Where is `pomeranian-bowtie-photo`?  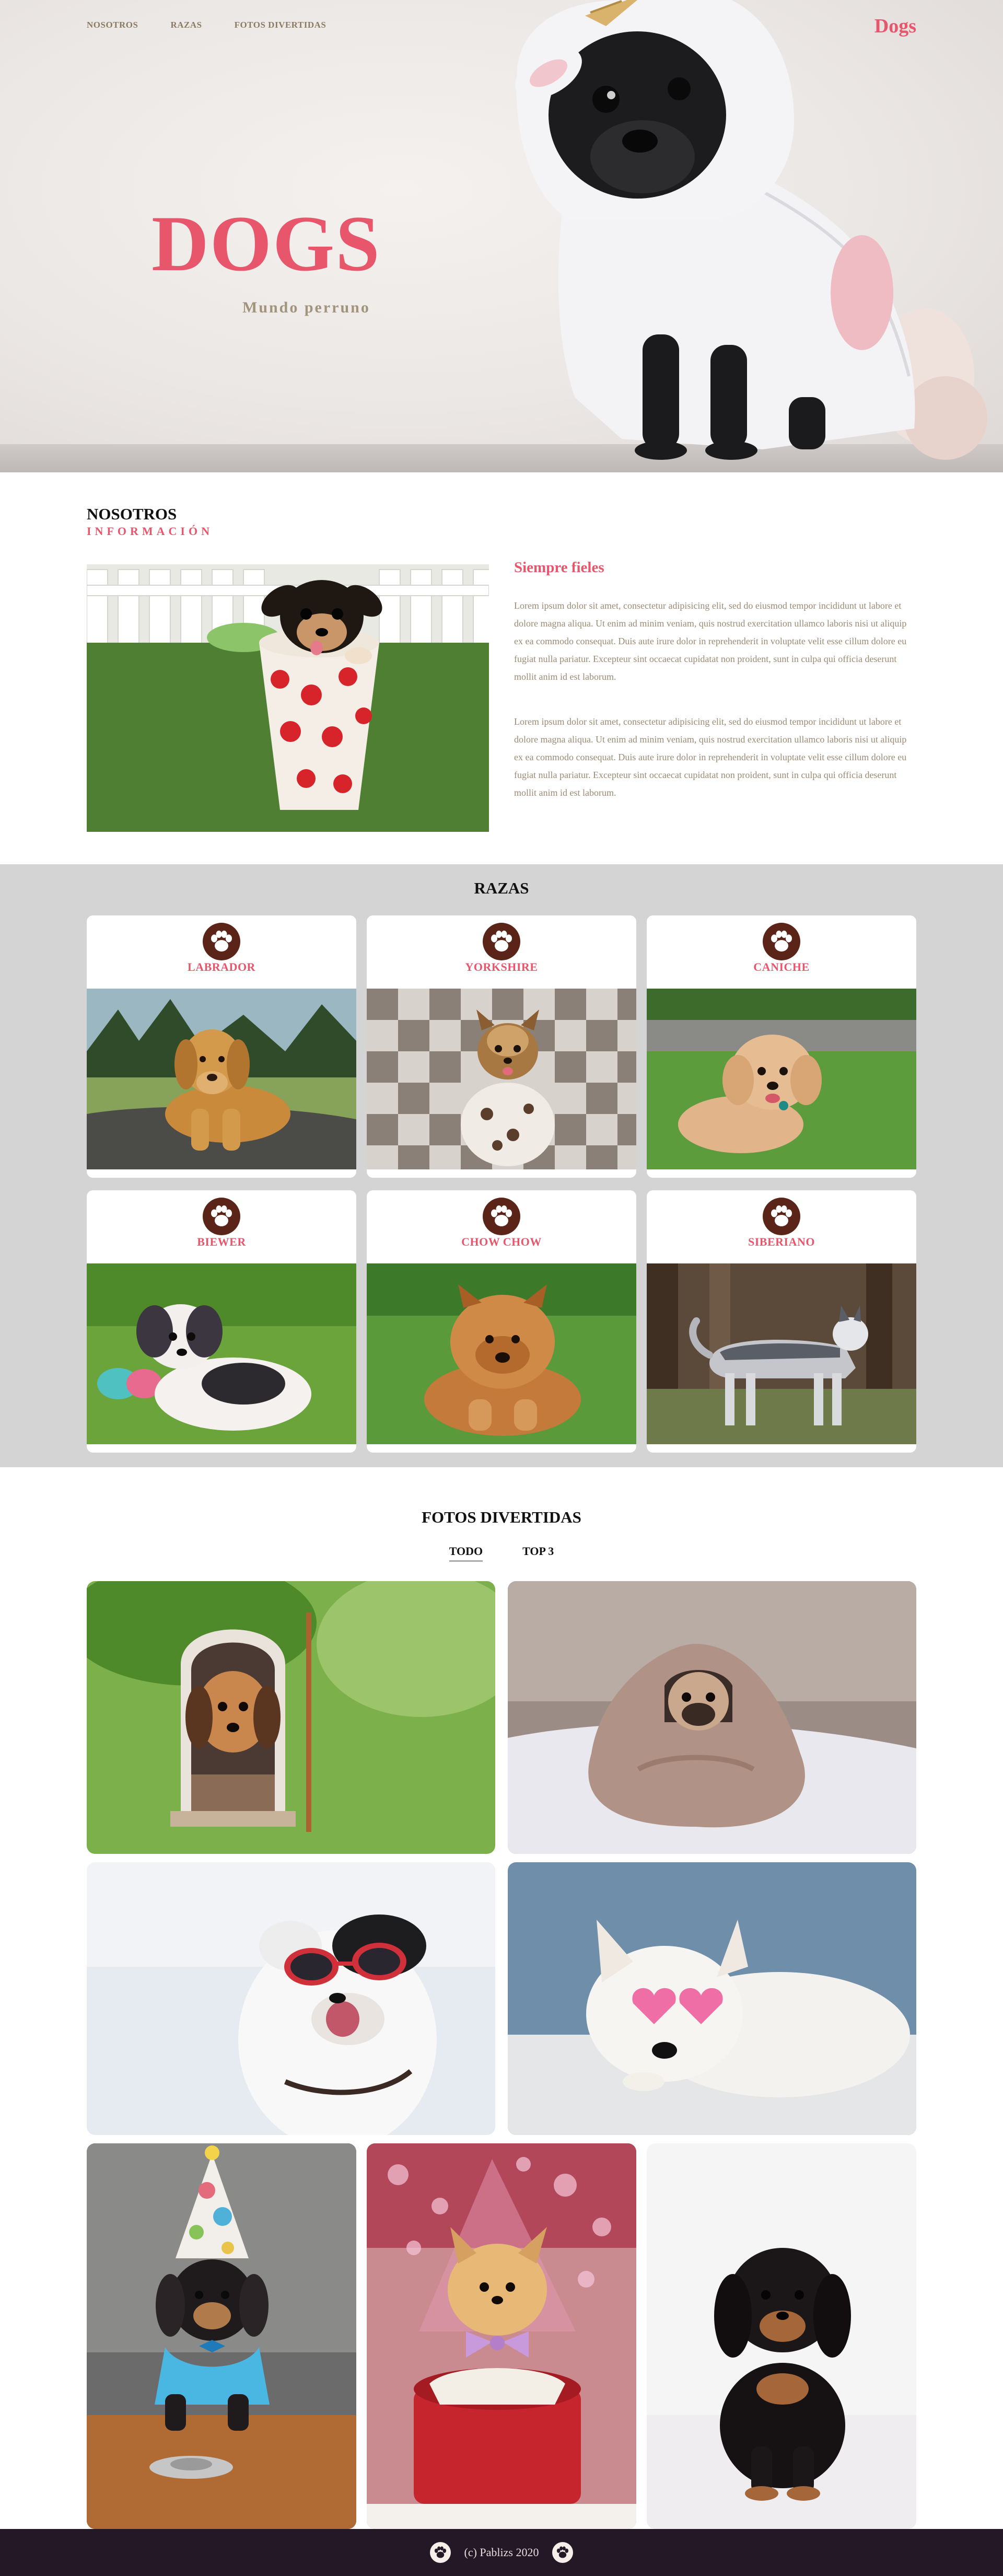
pomeranian-bowtie-photo is located at coordinates (501, 2336).